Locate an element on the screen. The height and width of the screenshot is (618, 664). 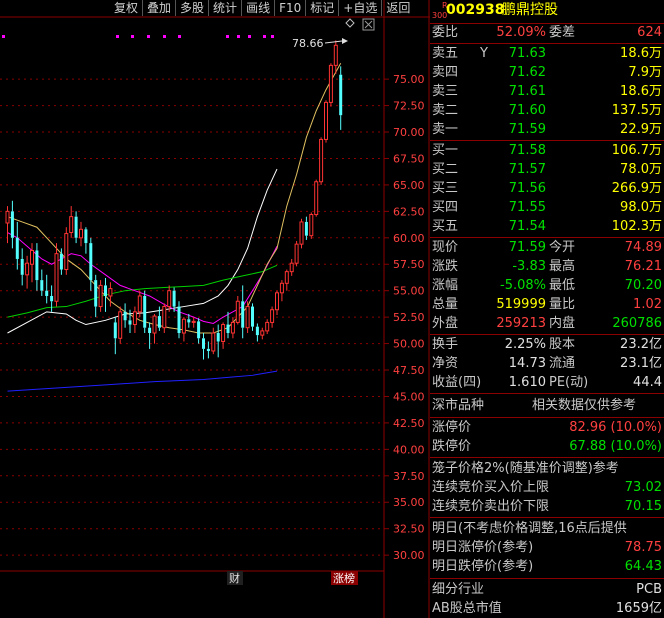
y-tick-label: 57.50 is located at coordinates (409, 264).